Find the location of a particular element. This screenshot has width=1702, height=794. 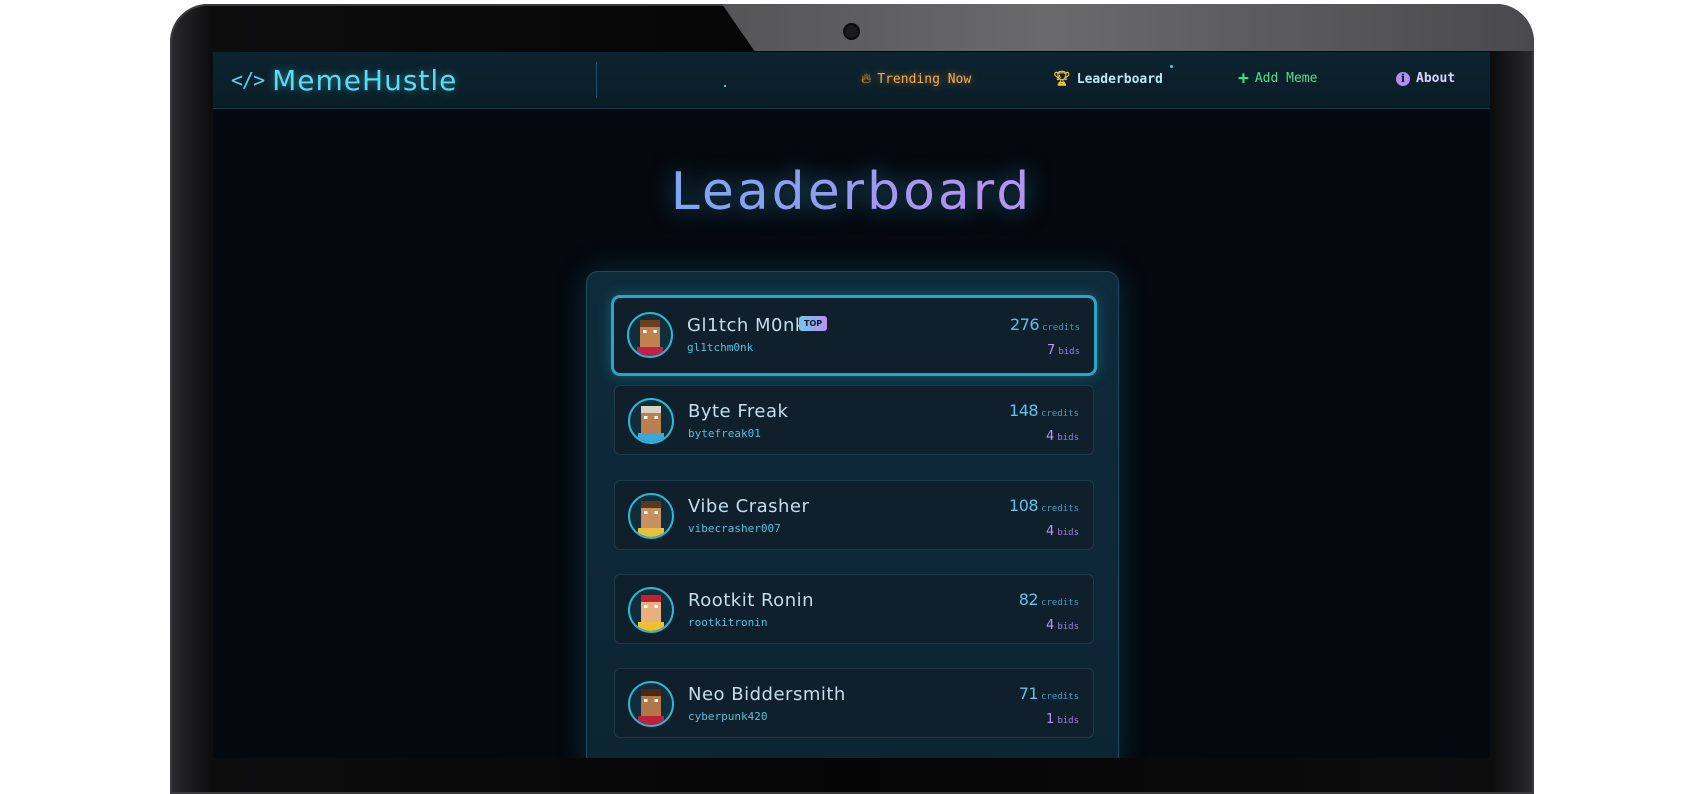

leaderboard-row: Byte Freak bytefreak01 148 credits 4 bids is located at coordinates (854, 420).